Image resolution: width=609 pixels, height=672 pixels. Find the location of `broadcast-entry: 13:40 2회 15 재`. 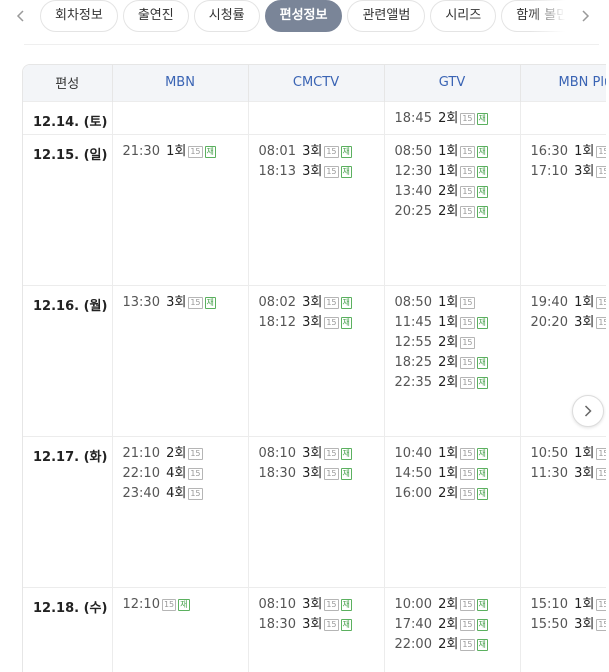

broadcast-entry: 13:40 2회 15 재 is located at coordinates (457, 192).